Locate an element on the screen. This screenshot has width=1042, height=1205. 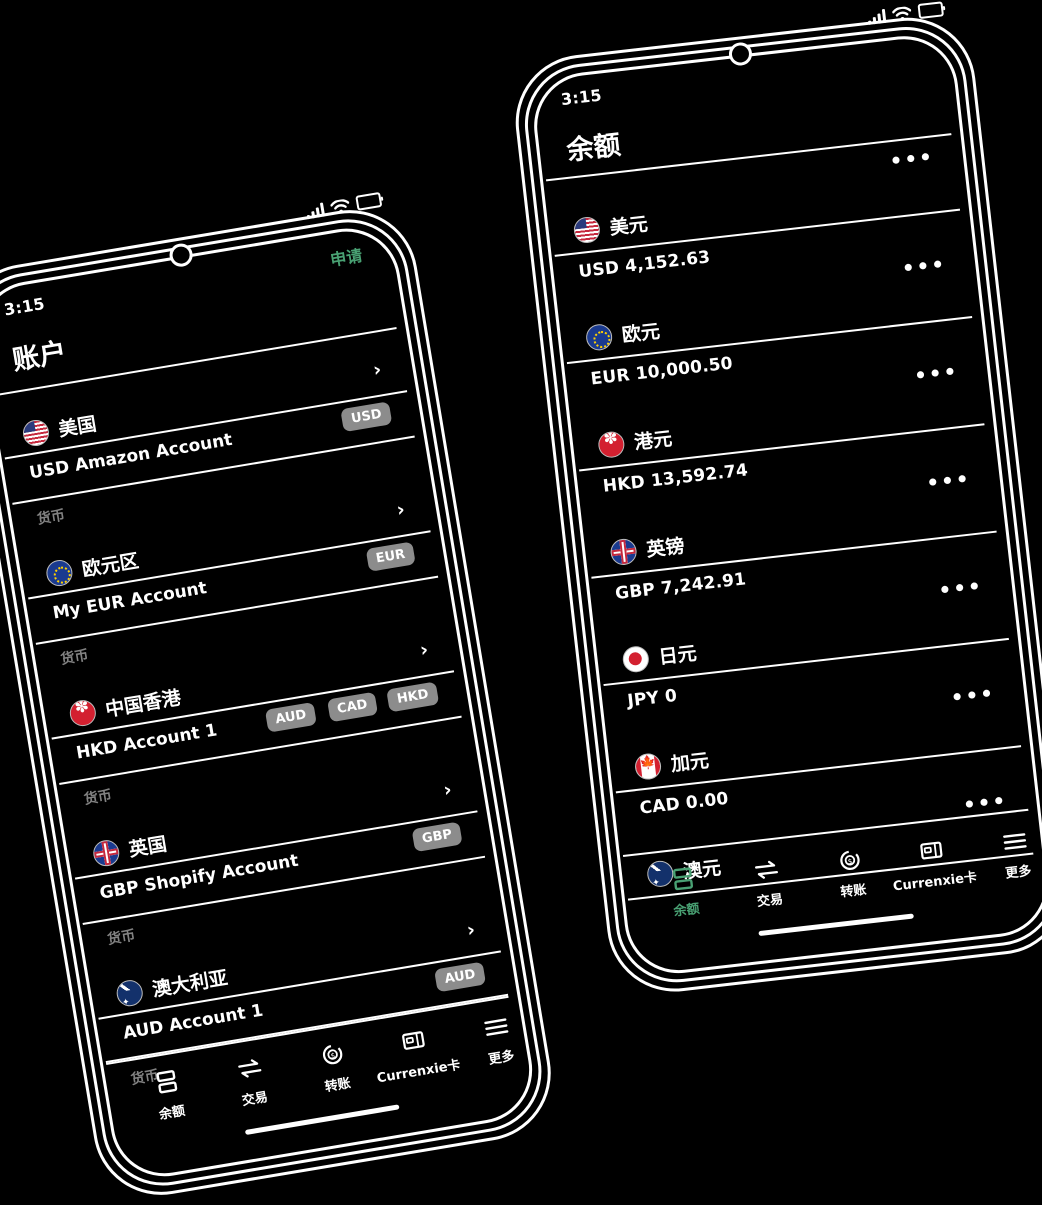
balance-amount: CAD 0.00 is located at coordinates (684, 803).